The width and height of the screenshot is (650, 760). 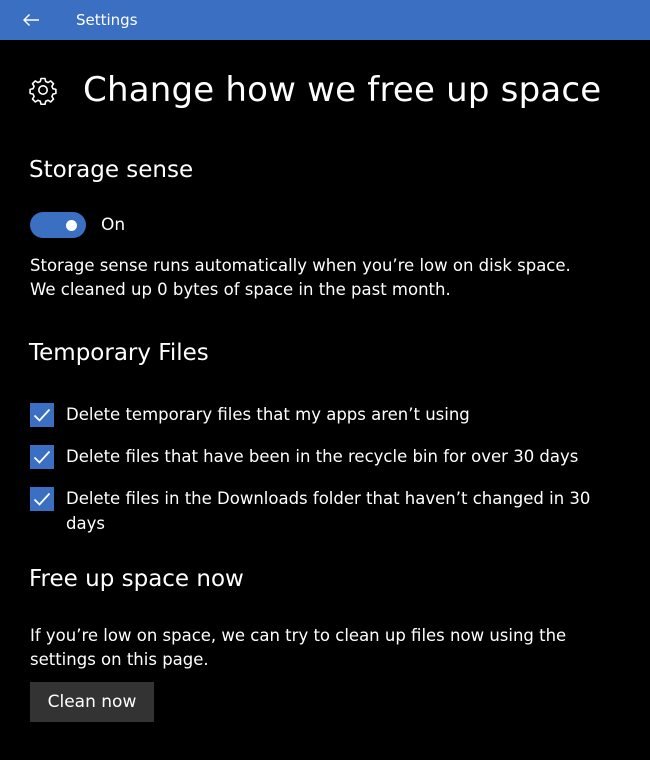 I want to click on page-title: Change how we free up space, so click(x=342, y=90).